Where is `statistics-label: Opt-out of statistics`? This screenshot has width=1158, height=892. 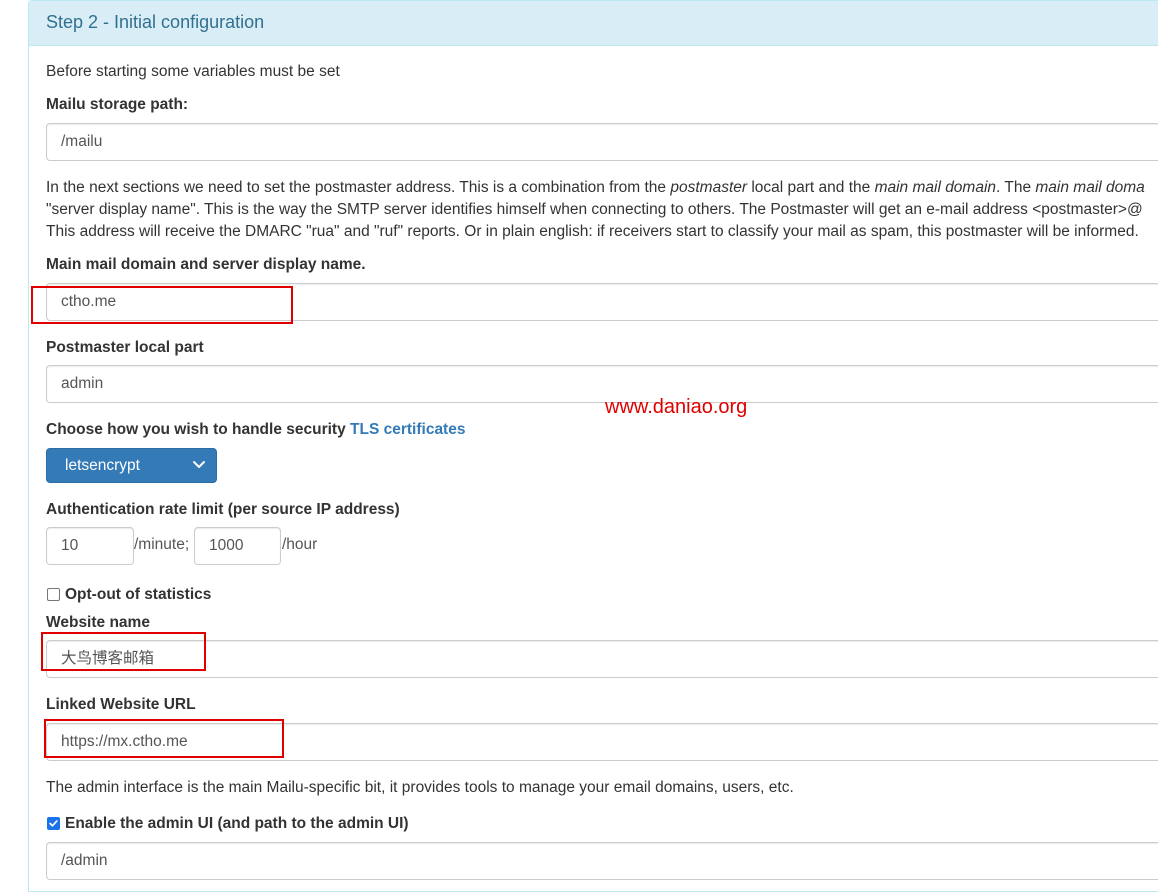
statistics-label: Opt-out of statistics is located at coordinates (138, 594).